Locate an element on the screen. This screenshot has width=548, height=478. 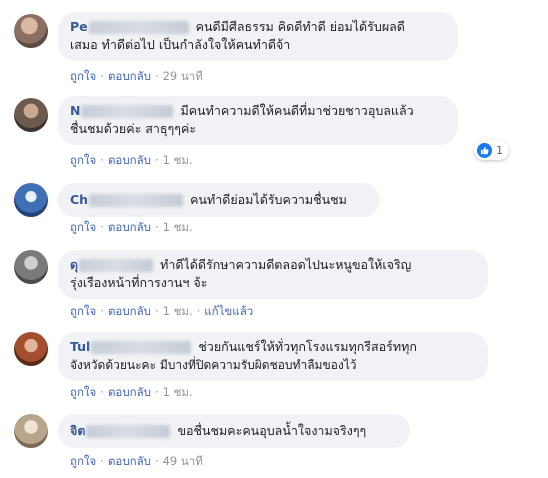
edited-link: แก้ไขแล้ว is located at coordinates (228, 311).